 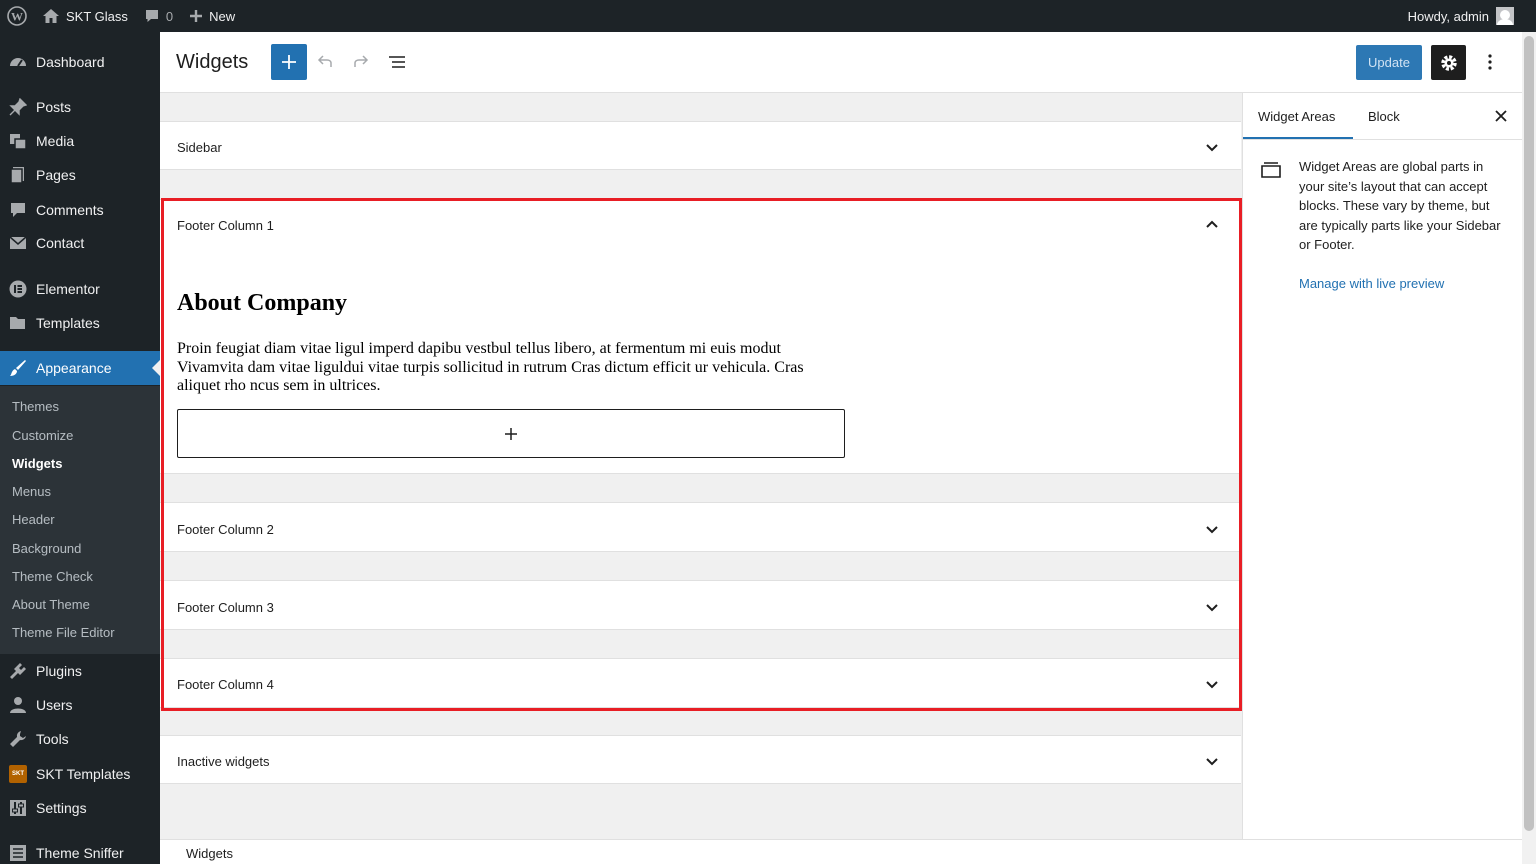 What do you see at coordinates (289, 62) in the screenshot?
I see `add-block-button` at bounding box center [289, 62].